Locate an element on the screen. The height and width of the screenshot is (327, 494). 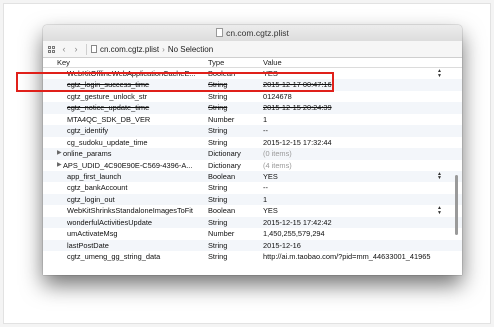
row-value: 2015-12-17 00:47:16 is located at coordinates (362, 84).